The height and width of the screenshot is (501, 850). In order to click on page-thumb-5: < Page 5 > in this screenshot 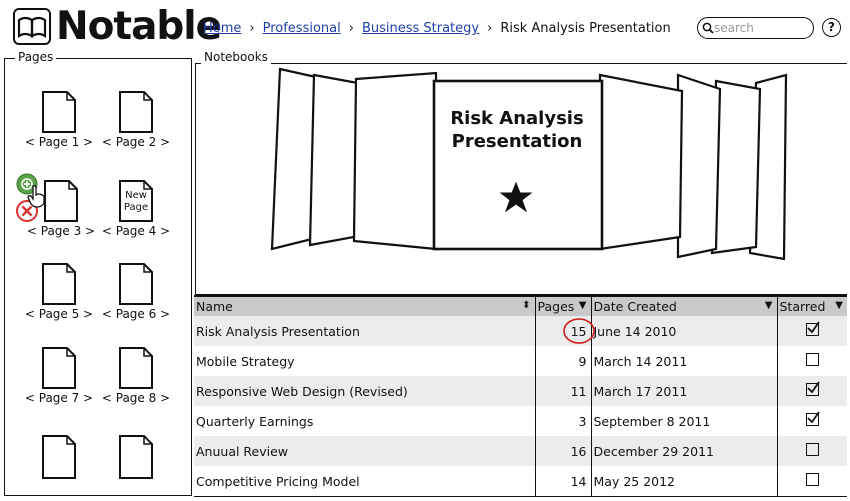, I will do `click(59, 291)`.